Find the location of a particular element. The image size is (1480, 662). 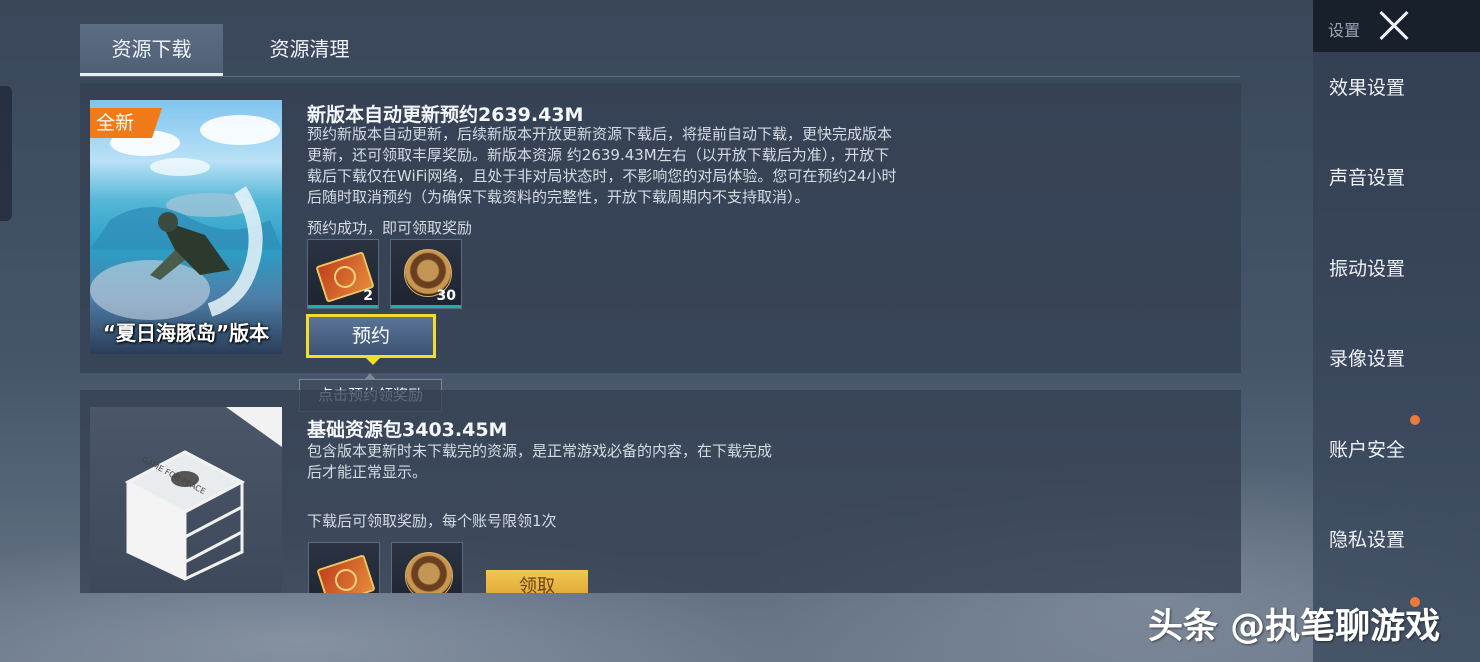

close-icon is located at coordinates (1394, 25).